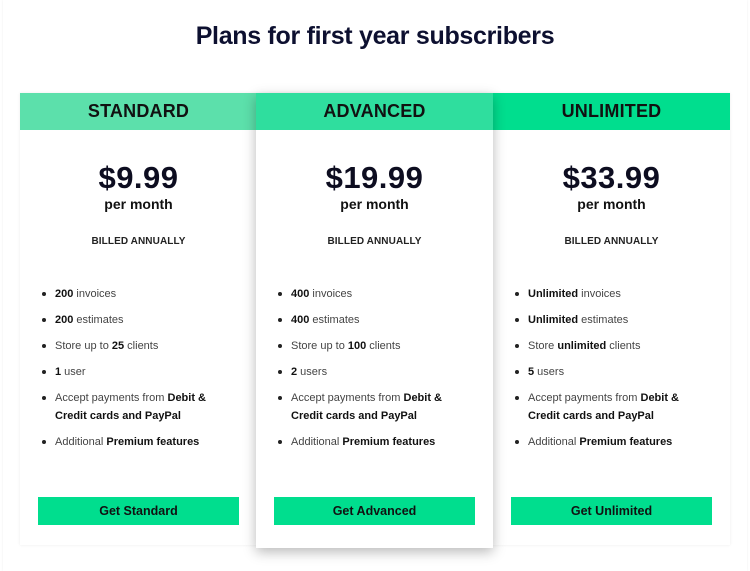 The image size is (750, 571). What do you see at coordinates (118, 346) in the screenshot?
I see `feature-highlight: 25` at bounding box center [118, 346].